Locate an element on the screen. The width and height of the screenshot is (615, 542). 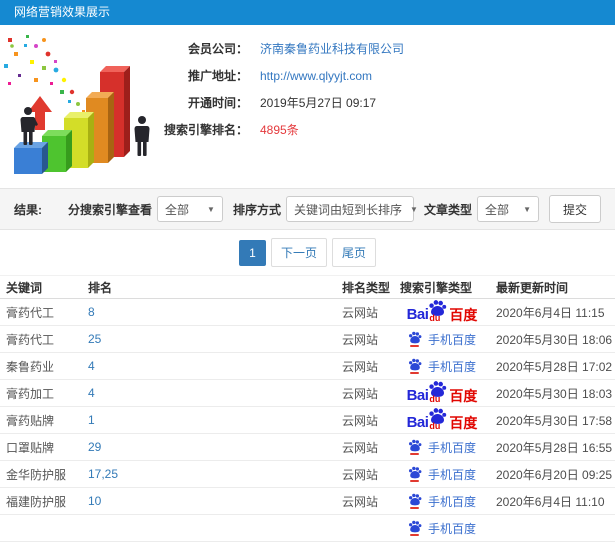
engine-select-value: 全部 is located at coordinates (176, 209).